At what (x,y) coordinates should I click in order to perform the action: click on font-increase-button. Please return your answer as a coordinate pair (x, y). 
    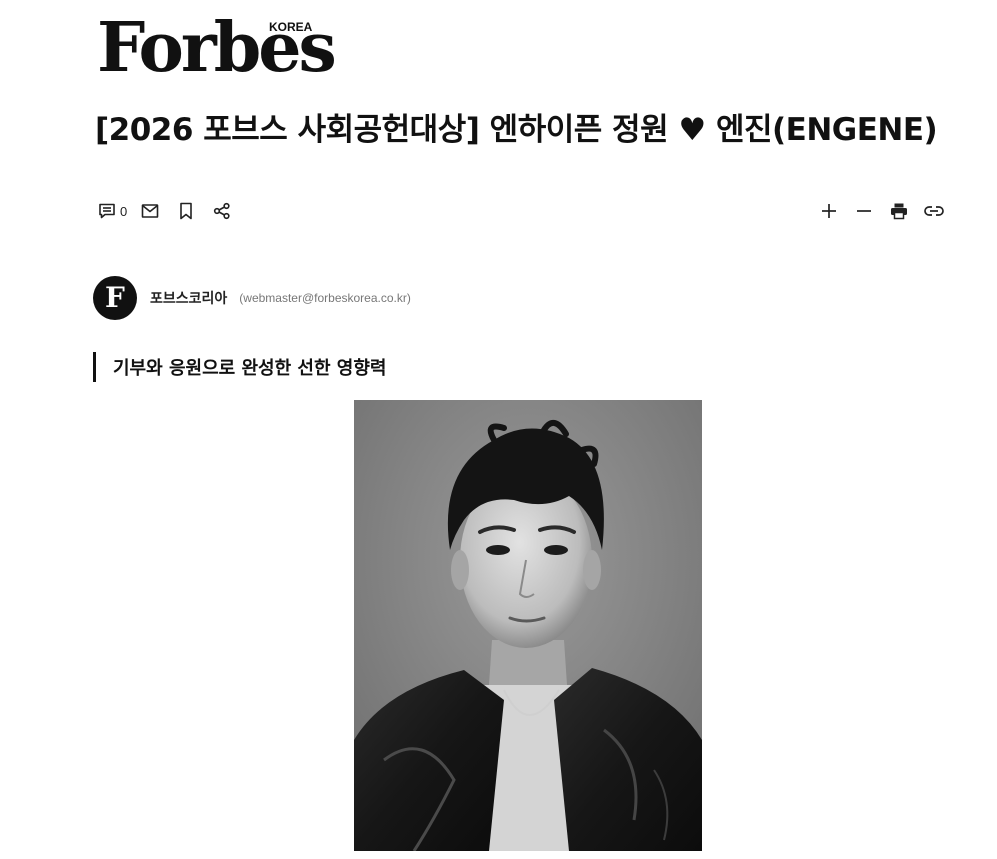
    Looking at the image, I should click on (828, 211).